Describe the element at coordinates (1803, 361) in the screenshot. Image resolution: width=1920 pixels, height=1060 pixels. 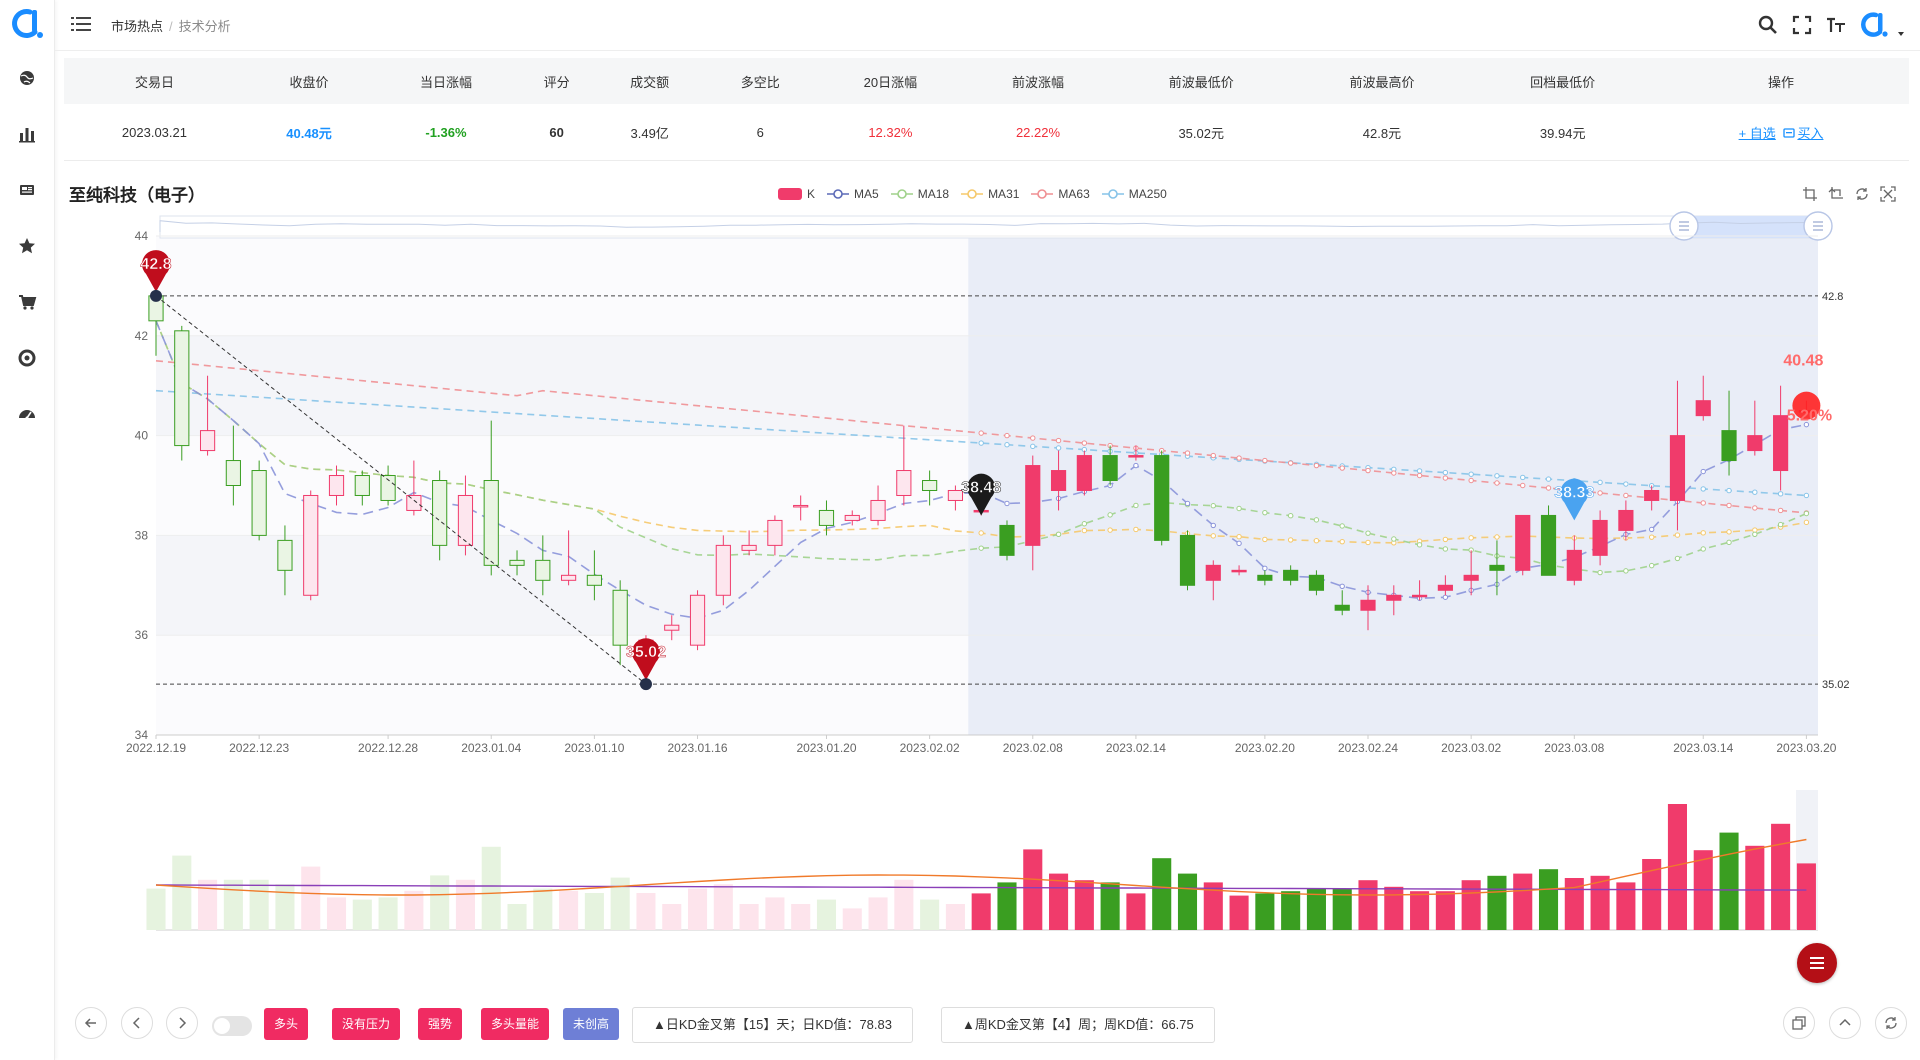
I see `last-price-label: 40.48` at that location.